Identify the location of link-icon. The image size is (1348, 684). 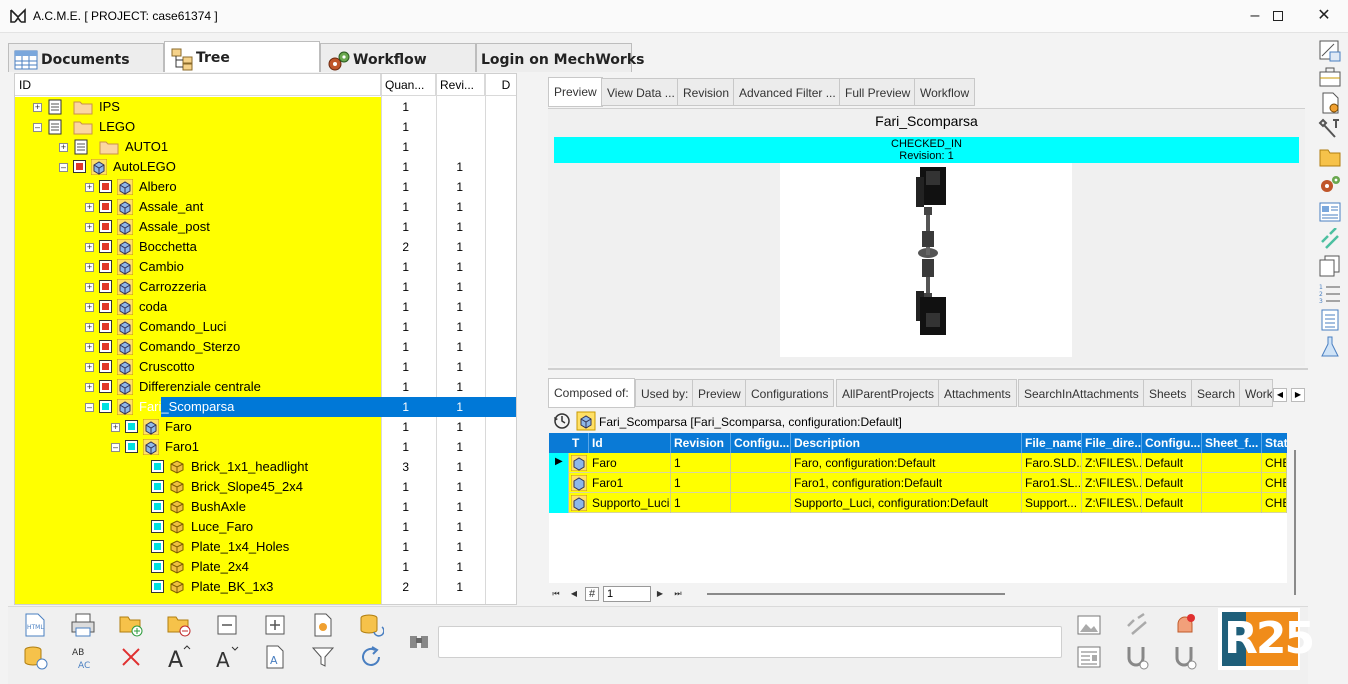
(1330, 239).